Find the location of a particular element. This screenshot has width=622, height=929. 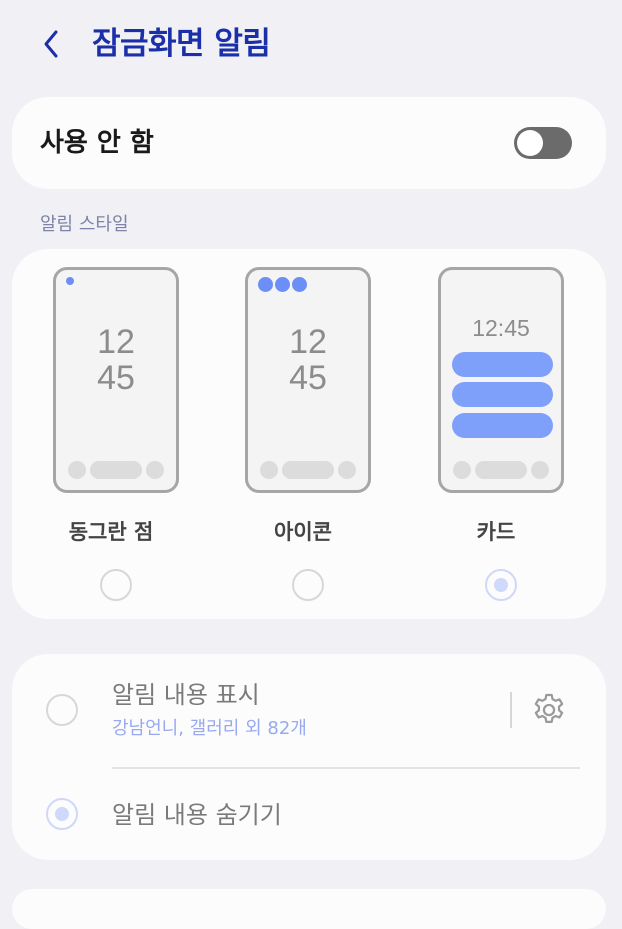

row-hide-title: 알림 내용 숨기기 is located at coordinates (197, 815).